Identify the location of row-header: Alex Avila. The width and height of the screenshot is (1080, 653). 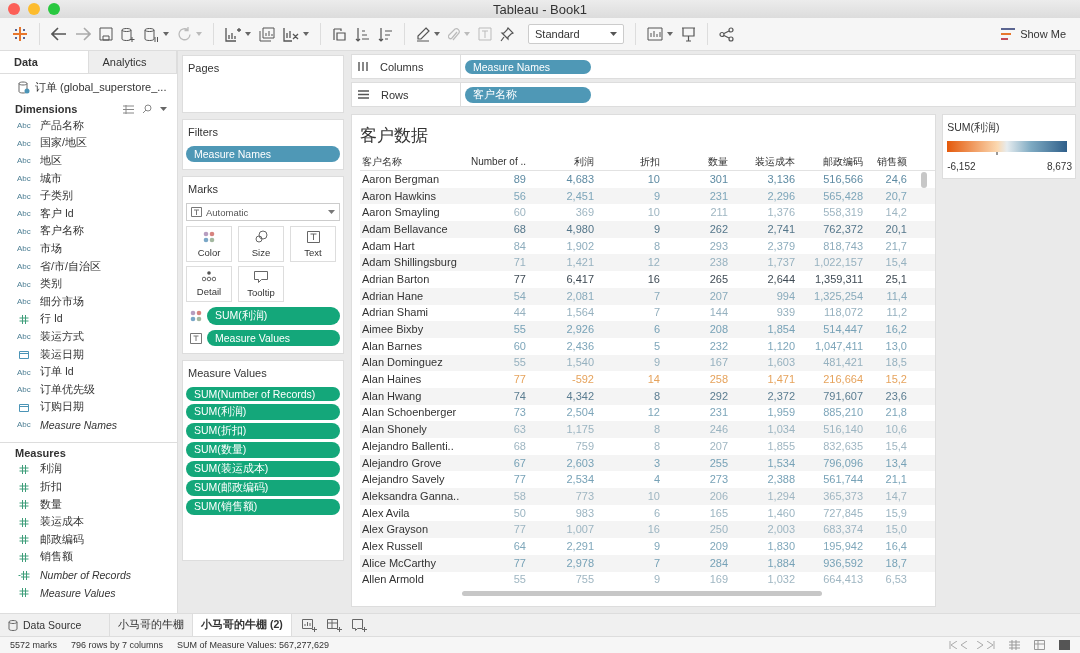
(413, 513).